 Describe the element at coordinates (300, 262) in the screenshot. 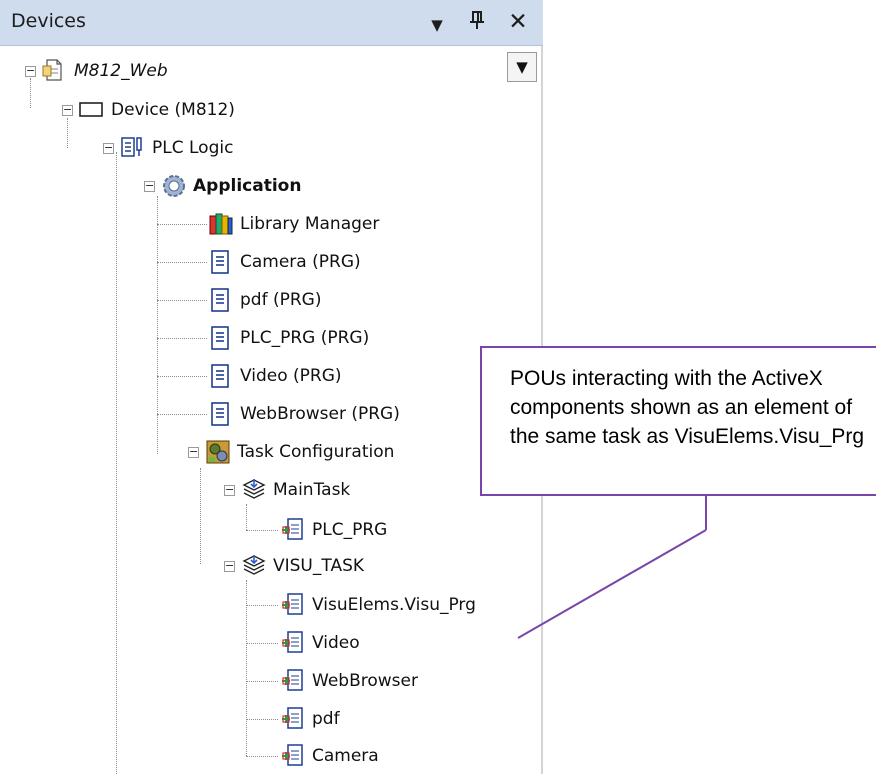

I see `tree-node-label: Camera (PRG)` at that location.